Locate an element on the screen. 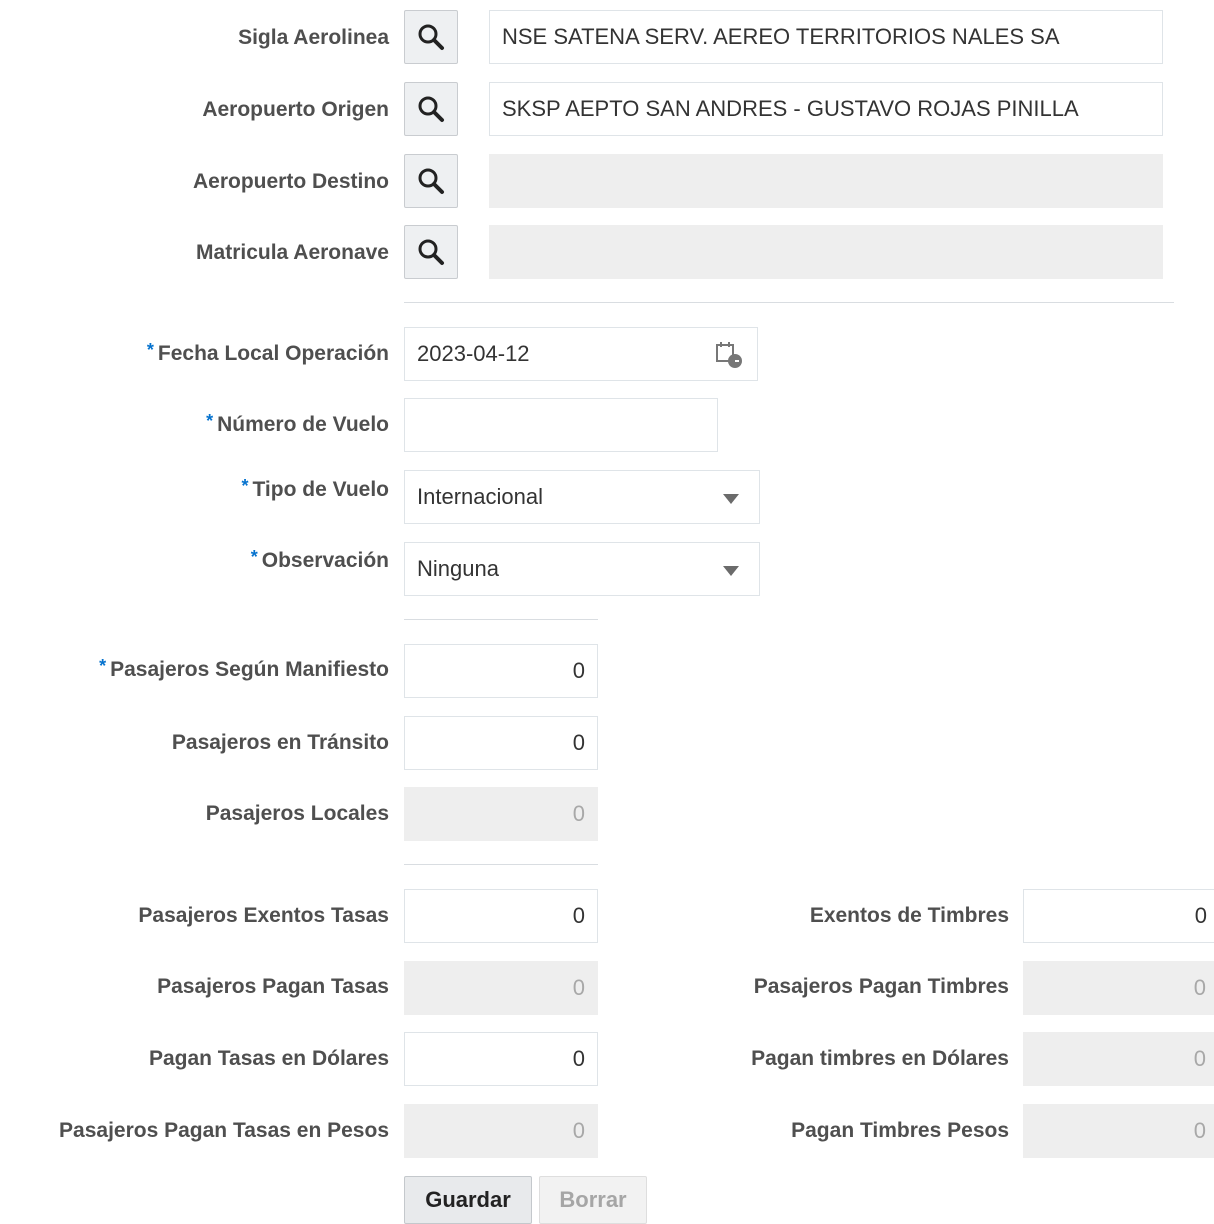  guardar-button: Guardar is located at coordinates (468, 1200).